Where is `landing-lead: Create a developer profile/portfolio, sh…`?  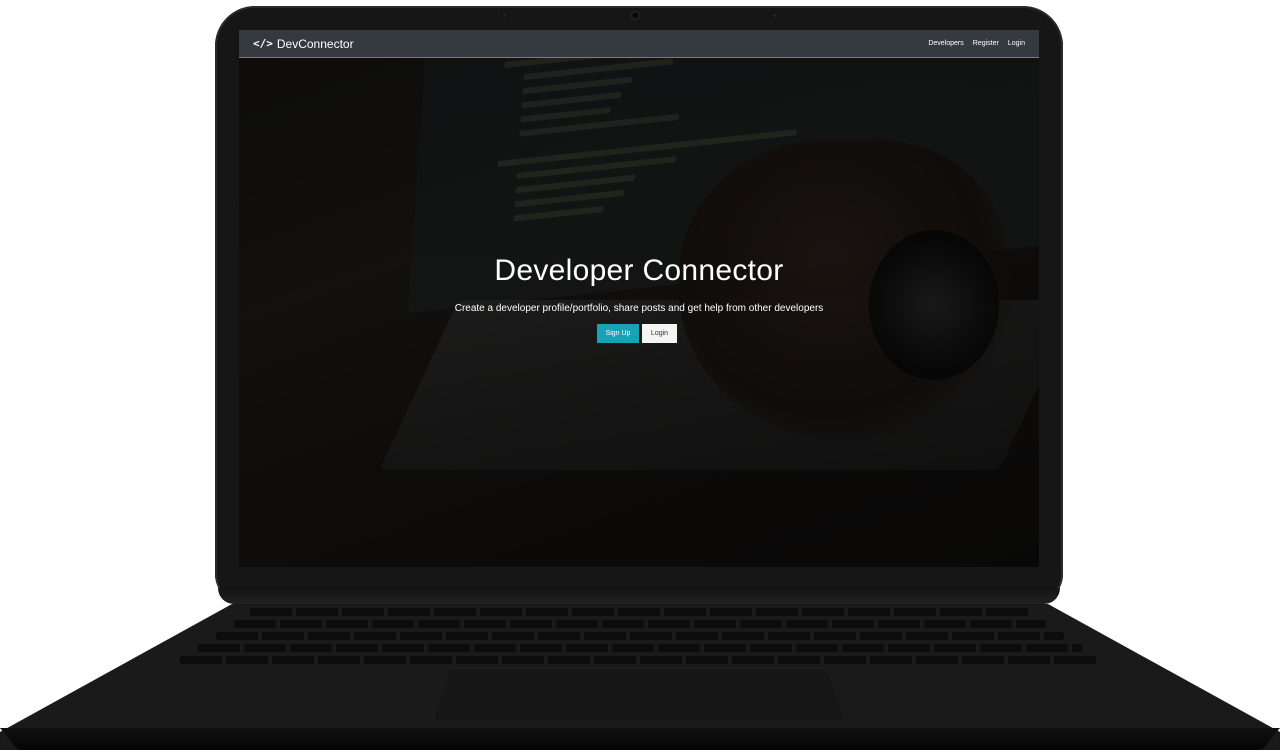 landing-lead: Create a developer profile/portfolio, sh… is located at coordinates (639, 308).